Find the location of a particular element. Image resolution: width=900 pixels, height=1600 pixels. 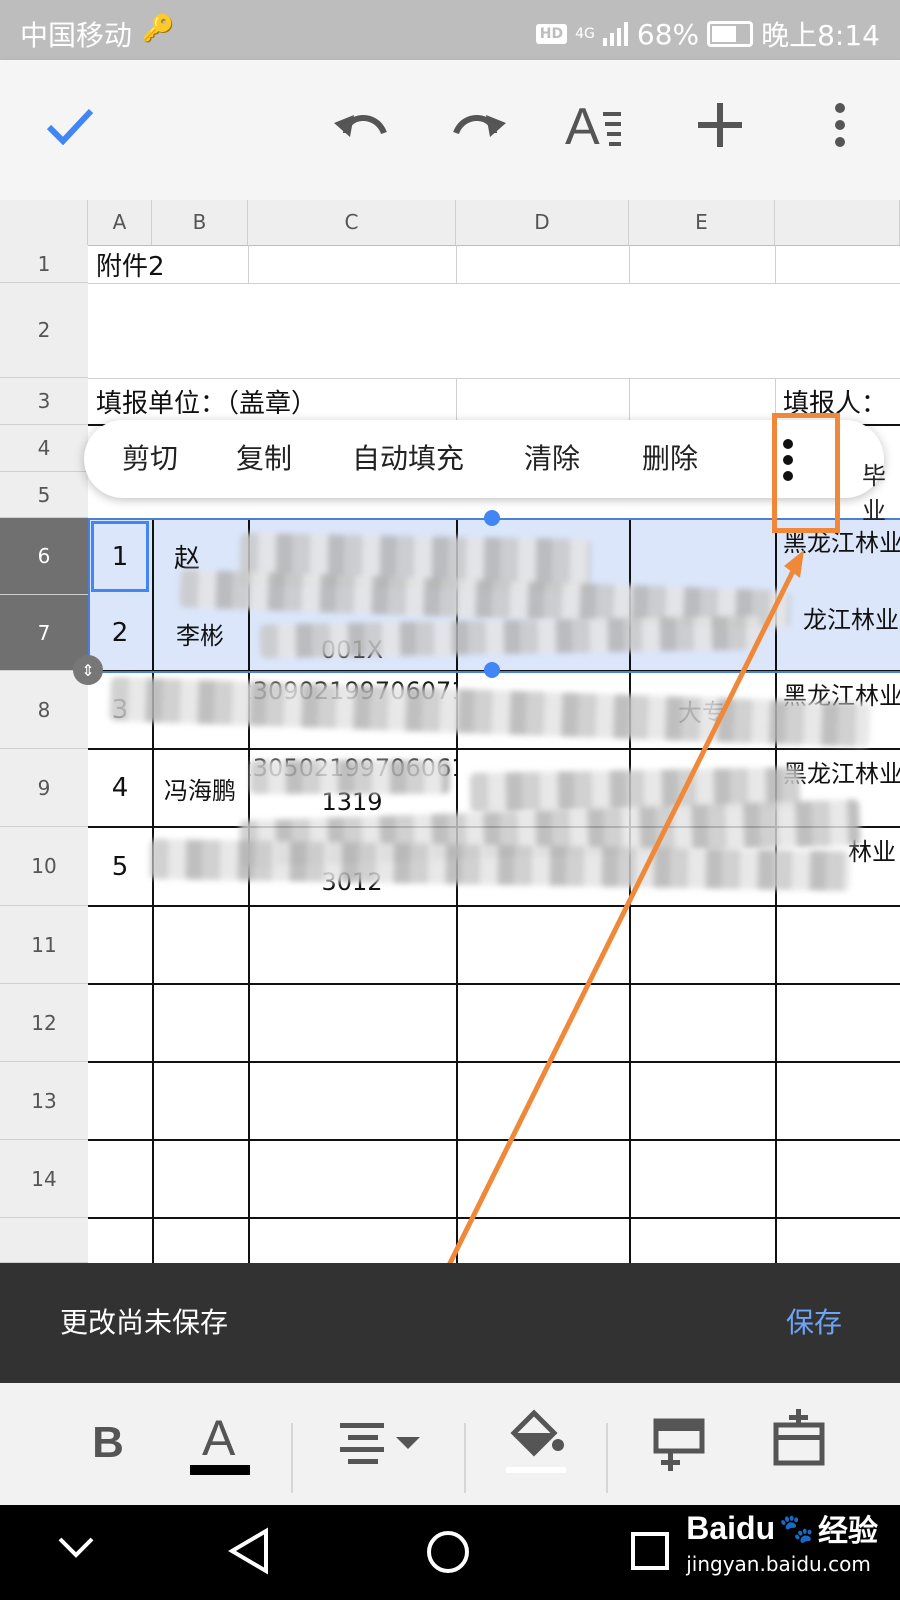

text-color-icon: A is located at coordinates (220, 1443).